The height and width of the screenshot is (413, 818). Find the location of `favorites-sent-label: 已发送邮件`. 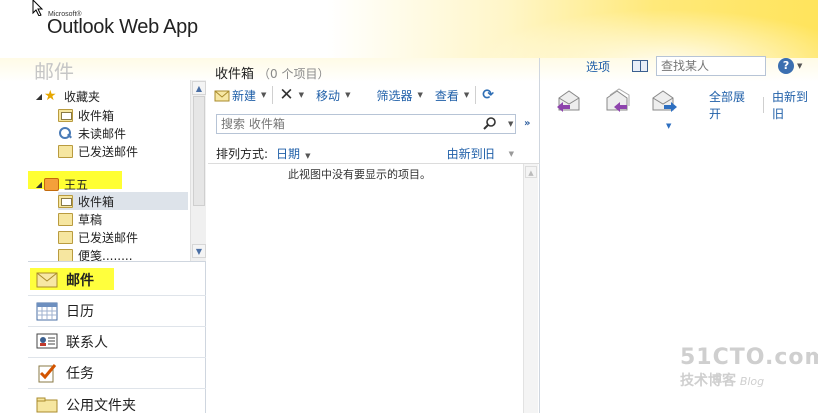

favorites-sent-label: 已发送邮件 is located at coordinates (108, 151).